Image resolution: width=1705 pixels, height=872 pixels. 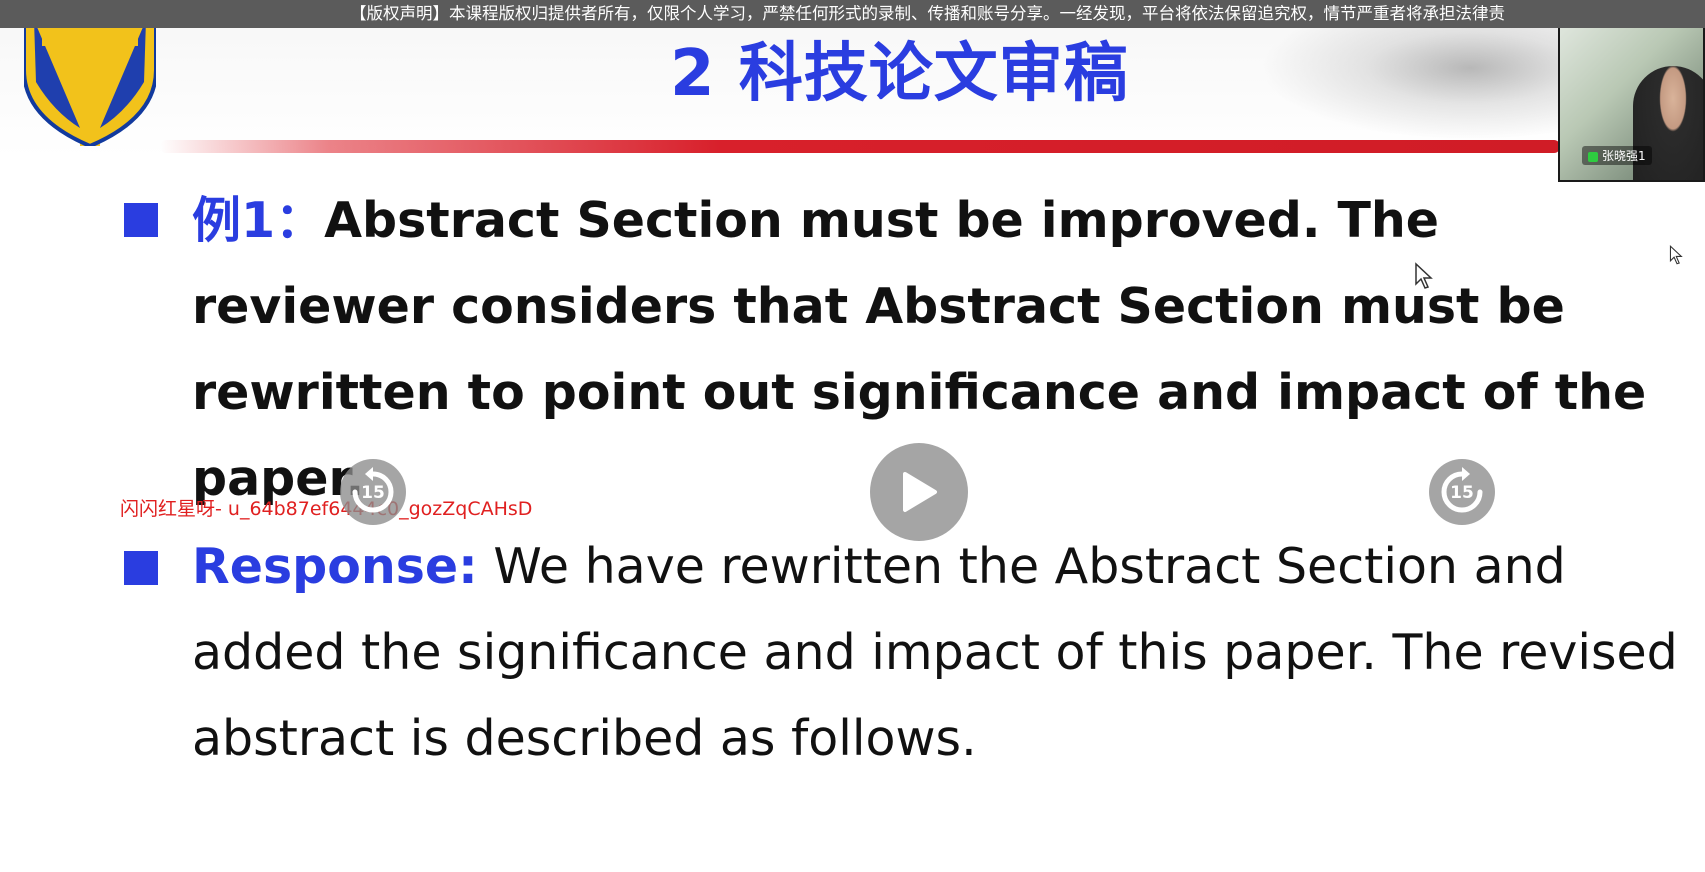 I want to click on mic-icon, so click(x=1593, y=156).